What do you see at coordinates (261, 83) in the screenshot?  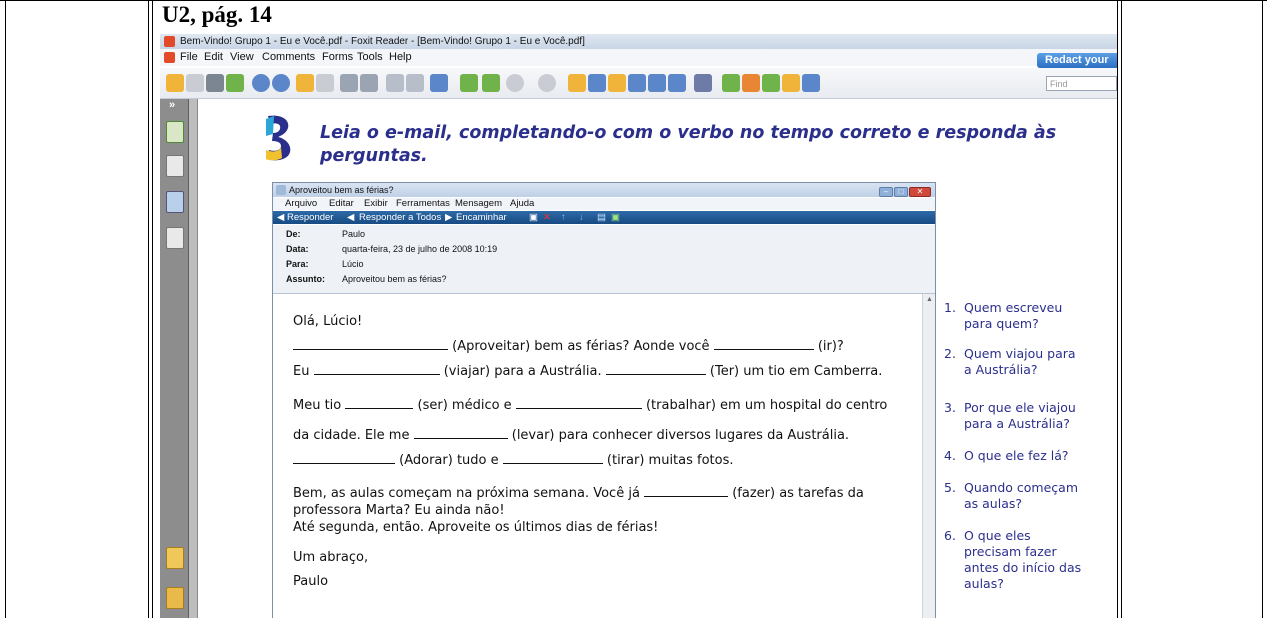 I see `prev-page-icon` at bounding box center [261, 83].